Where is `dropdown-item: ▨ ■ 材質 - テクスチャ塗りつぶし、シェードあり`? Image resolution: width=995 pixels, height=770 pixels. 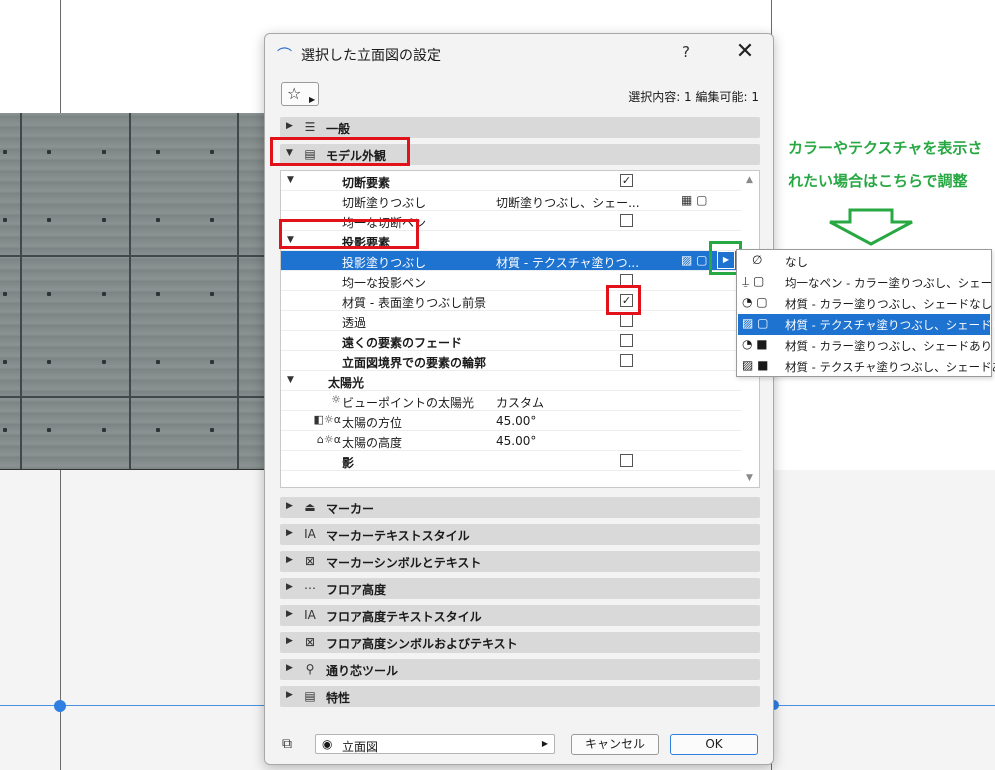 dropdown-item: ▨ ■ 材質 - テクスチャ塗りつぶし、シェードあり is located at coordinates (866, 366).